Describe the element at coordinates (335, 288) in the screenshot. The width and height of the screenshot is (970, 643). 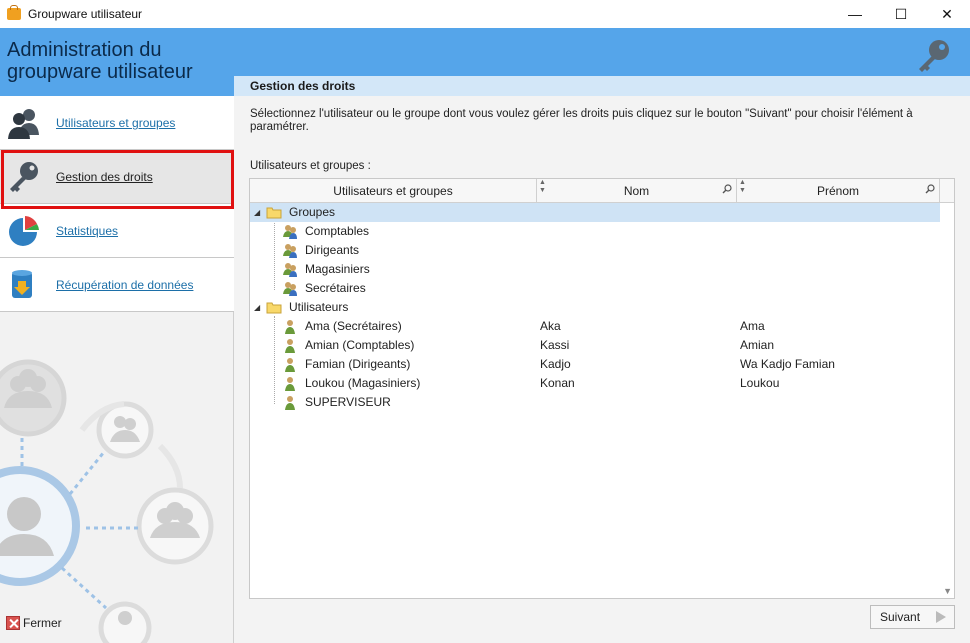
I see `group-name: Secrétaires` at that location.